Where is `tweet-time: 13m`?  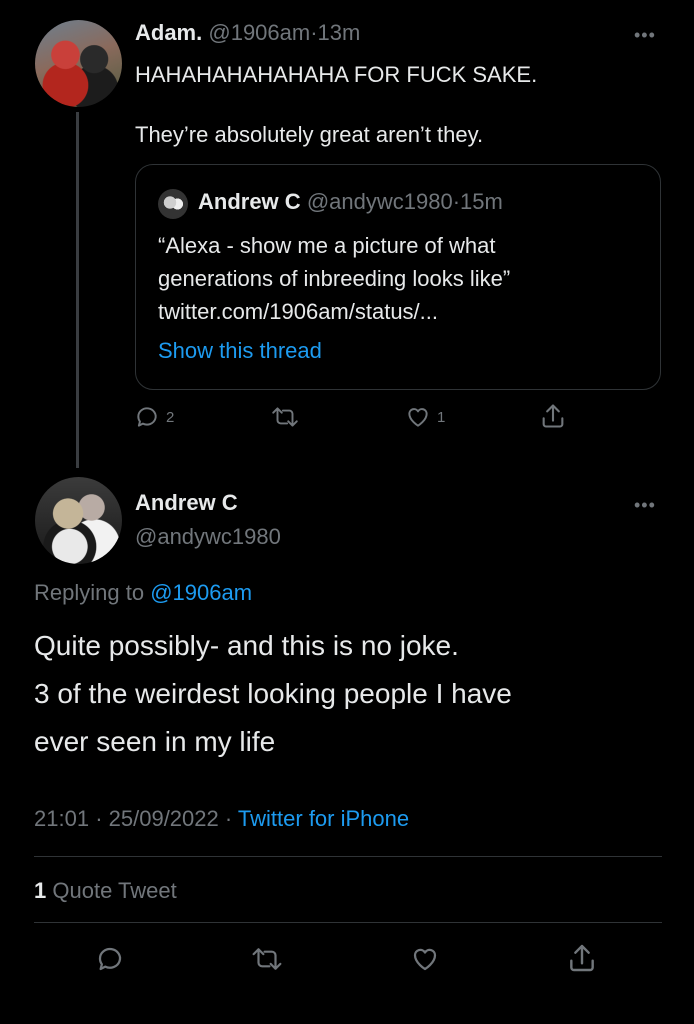 tweet-time: 13m is located at coordinates (339, 32).